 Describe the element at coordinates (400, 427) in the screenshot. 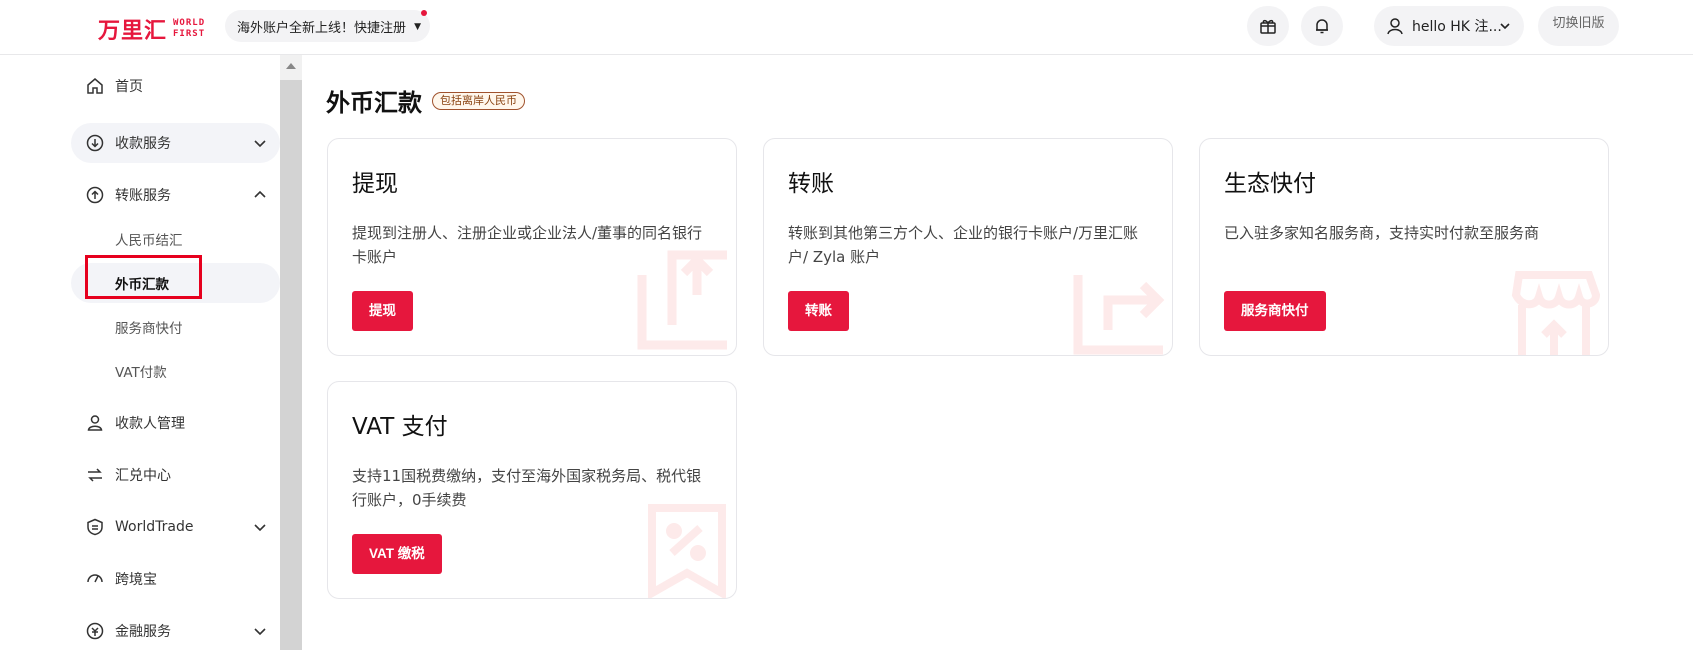

I see `card-title: VAT 支付` at that location.